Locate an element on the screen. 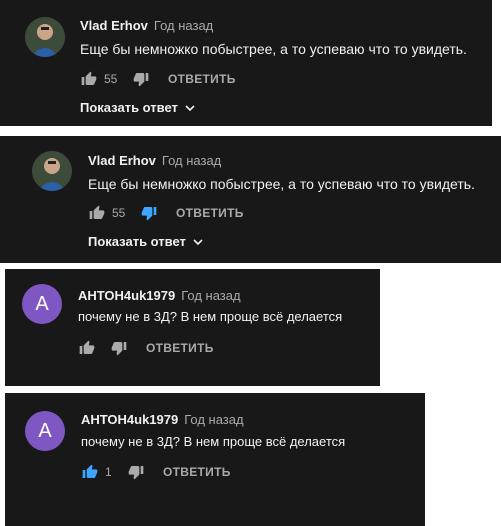 The image size is (501, 526). thumbs-up-icon-active is located at coordinates (90, 472).